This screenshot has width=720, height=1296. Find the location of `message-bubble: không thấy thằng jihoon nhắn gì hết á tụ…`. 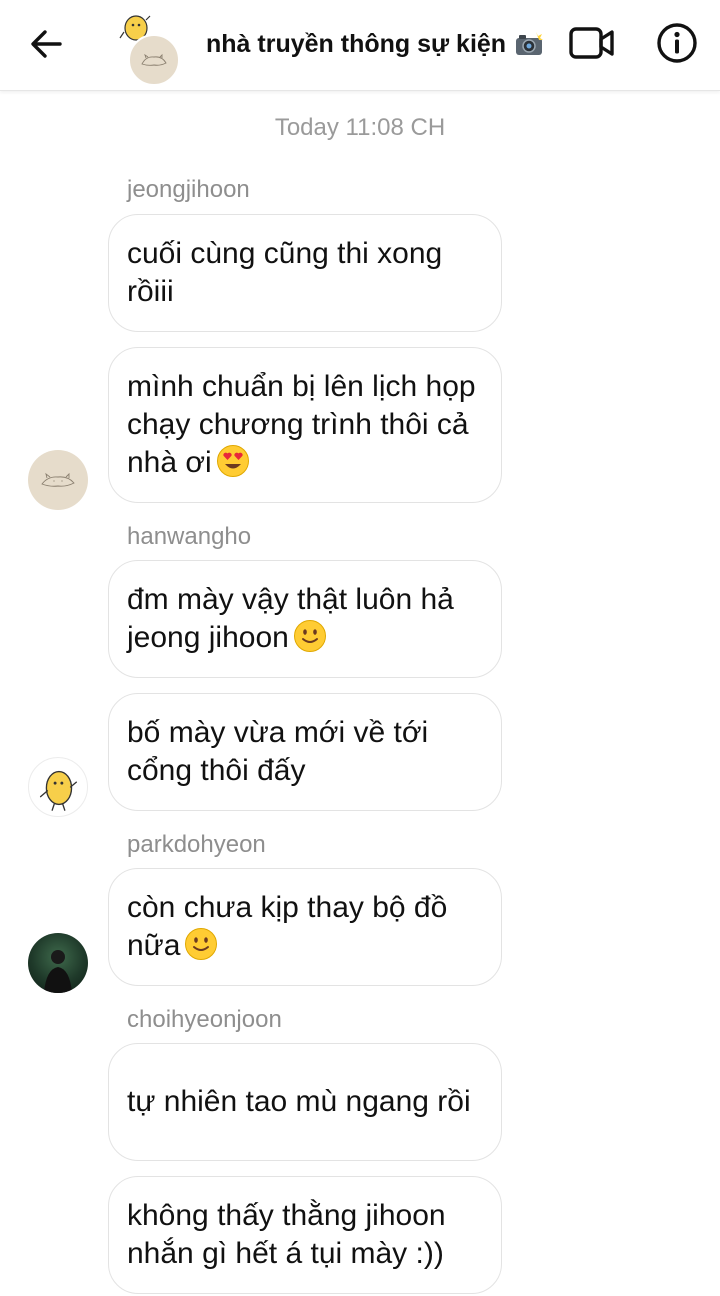

message-bubble: không thấy thằng jihoon nhắn gì hết á tụ… is located at coordinates (305, 1235).